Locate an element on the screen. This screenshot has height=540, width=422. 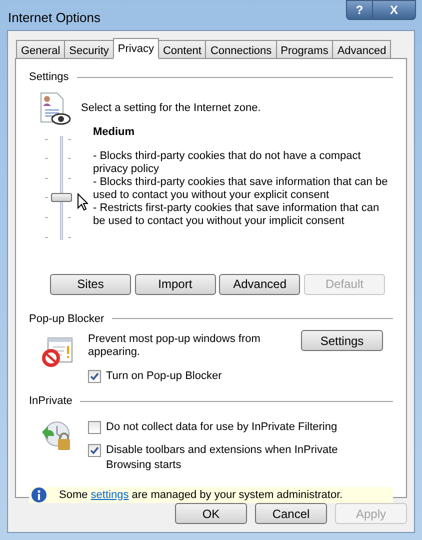
settings-button: Sites is located at coordinates (90, 284).